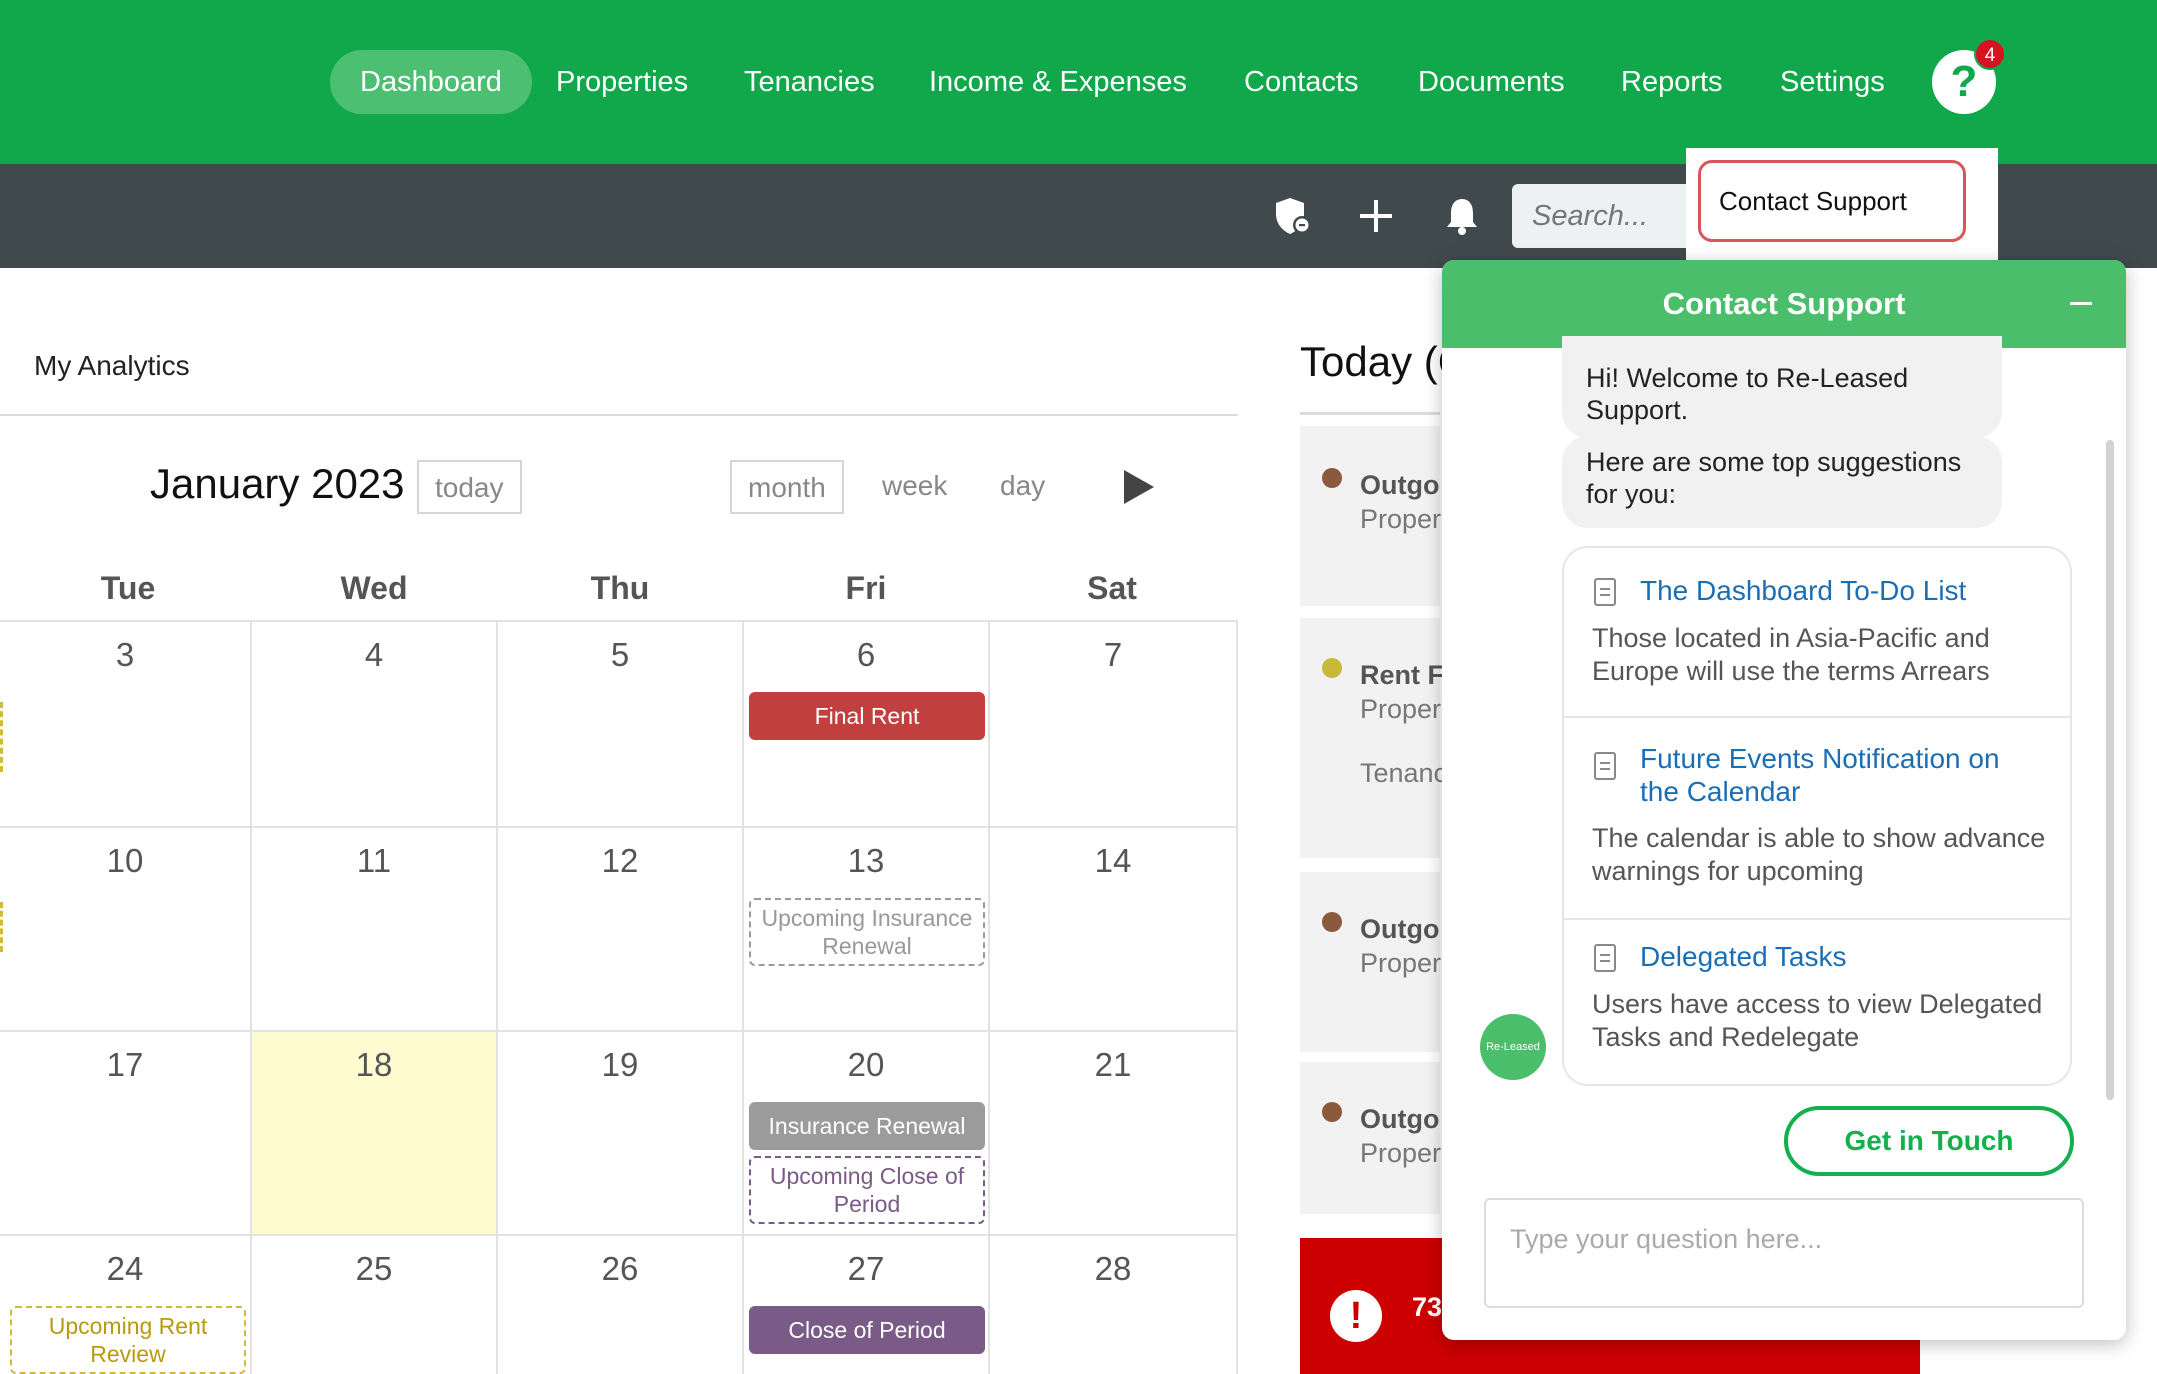  Describe the element at coordinates (1139, 487) in the screenshot. I see `next-arrow-icon` at that location.